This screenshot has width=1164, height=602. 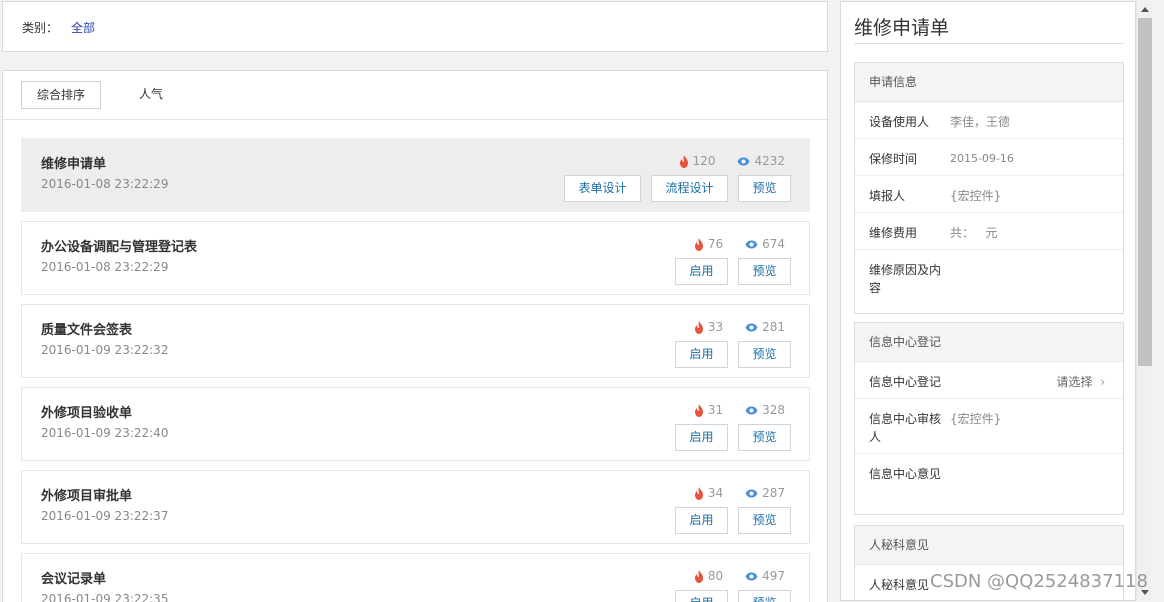 What do you see at coordinates (415, 577) in the screenshot?
I see `form-row: 会议记录单 2016-01-09 23:22:35 80 497 启用 预览` at bounding box center [415, 577].